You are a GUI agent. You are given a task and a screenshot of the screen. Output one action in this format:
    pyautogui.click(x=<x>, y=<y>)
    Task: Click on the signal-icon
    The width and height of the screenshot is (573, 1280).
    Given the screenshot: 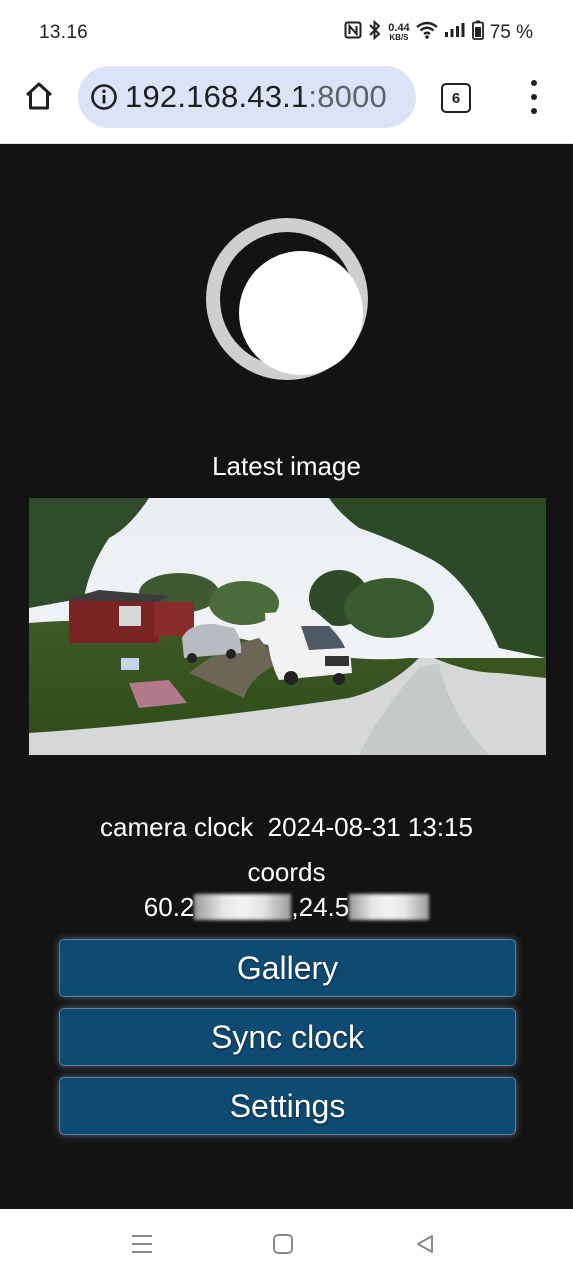 What is the action you would take?
    pyautogui.click(x=455, y=33)
    